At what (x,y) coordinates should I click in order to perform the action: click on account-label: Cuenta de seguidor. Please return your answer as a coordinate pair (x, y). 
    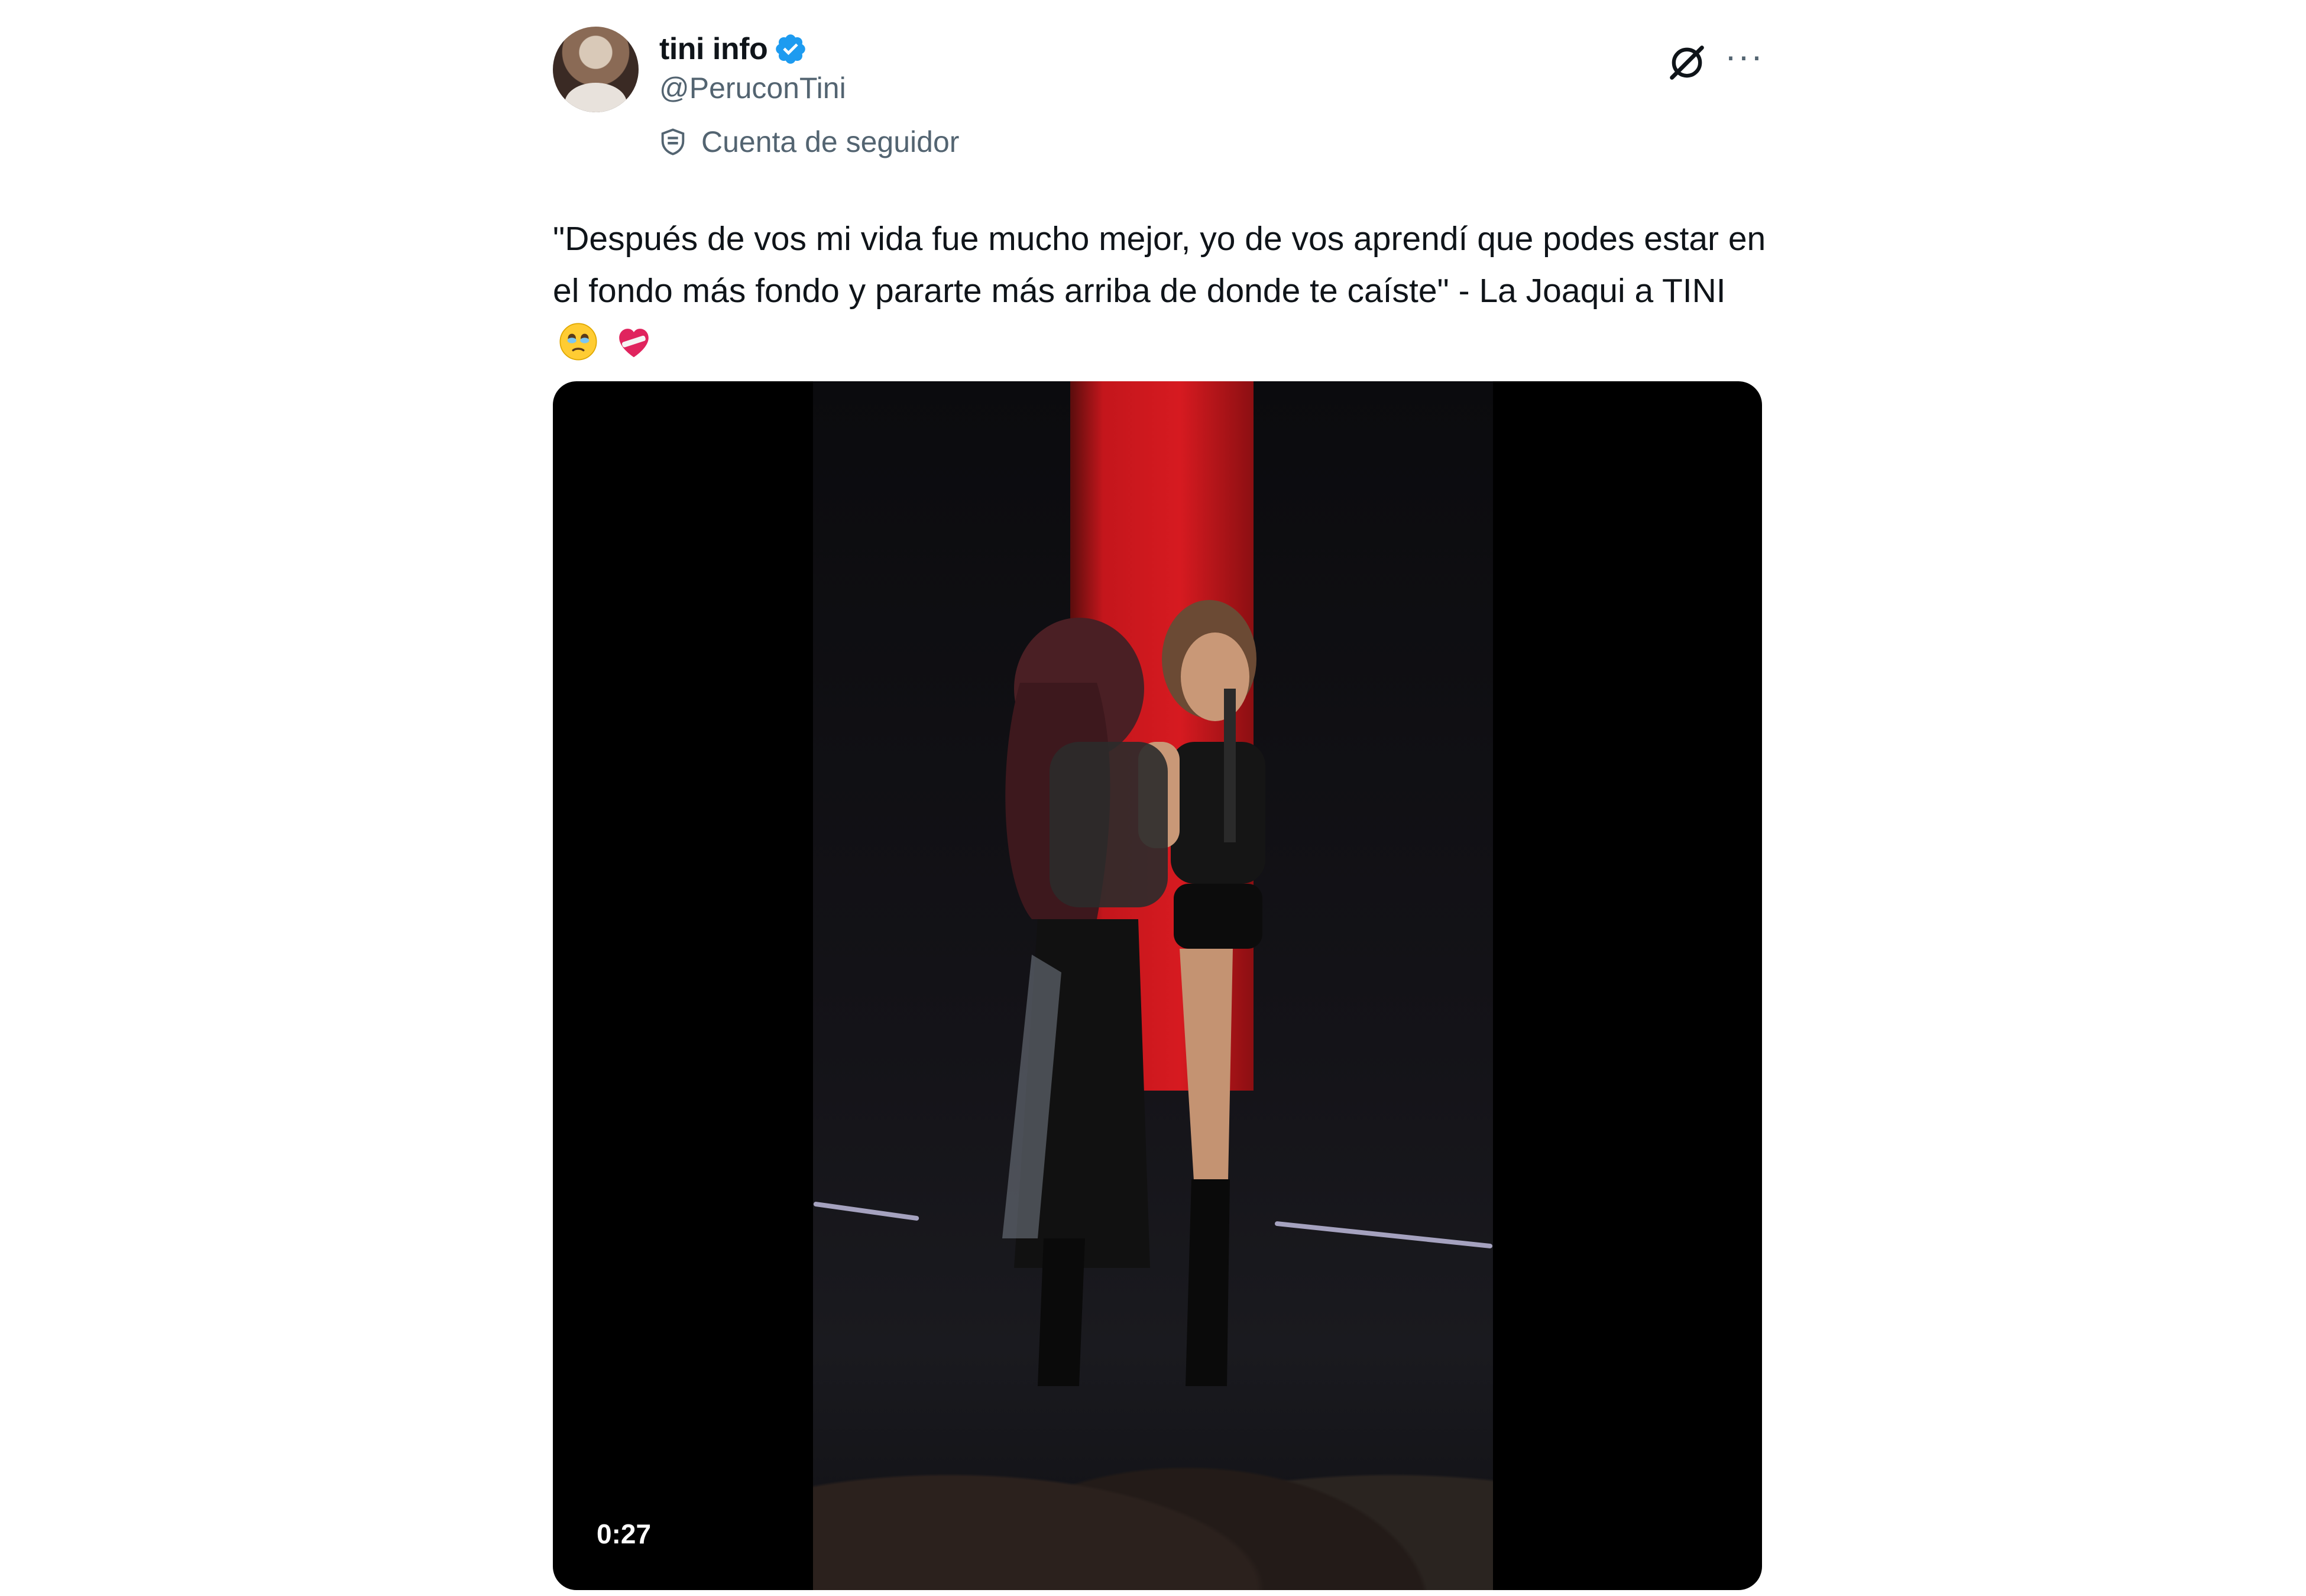
    Looking at the image, I should click on (808, 142).